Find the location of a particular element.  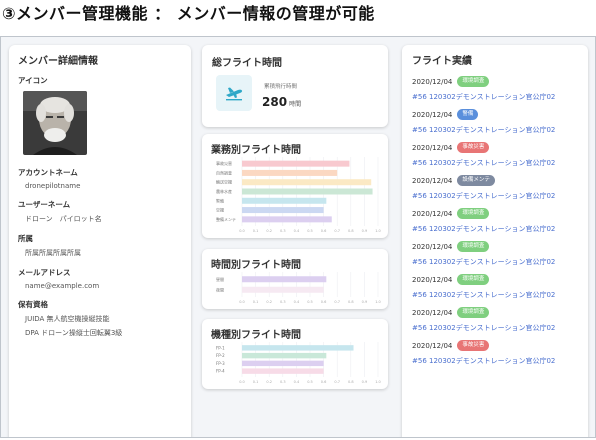

x-tick-label: 0.4 is located at coordinates (297, 302).